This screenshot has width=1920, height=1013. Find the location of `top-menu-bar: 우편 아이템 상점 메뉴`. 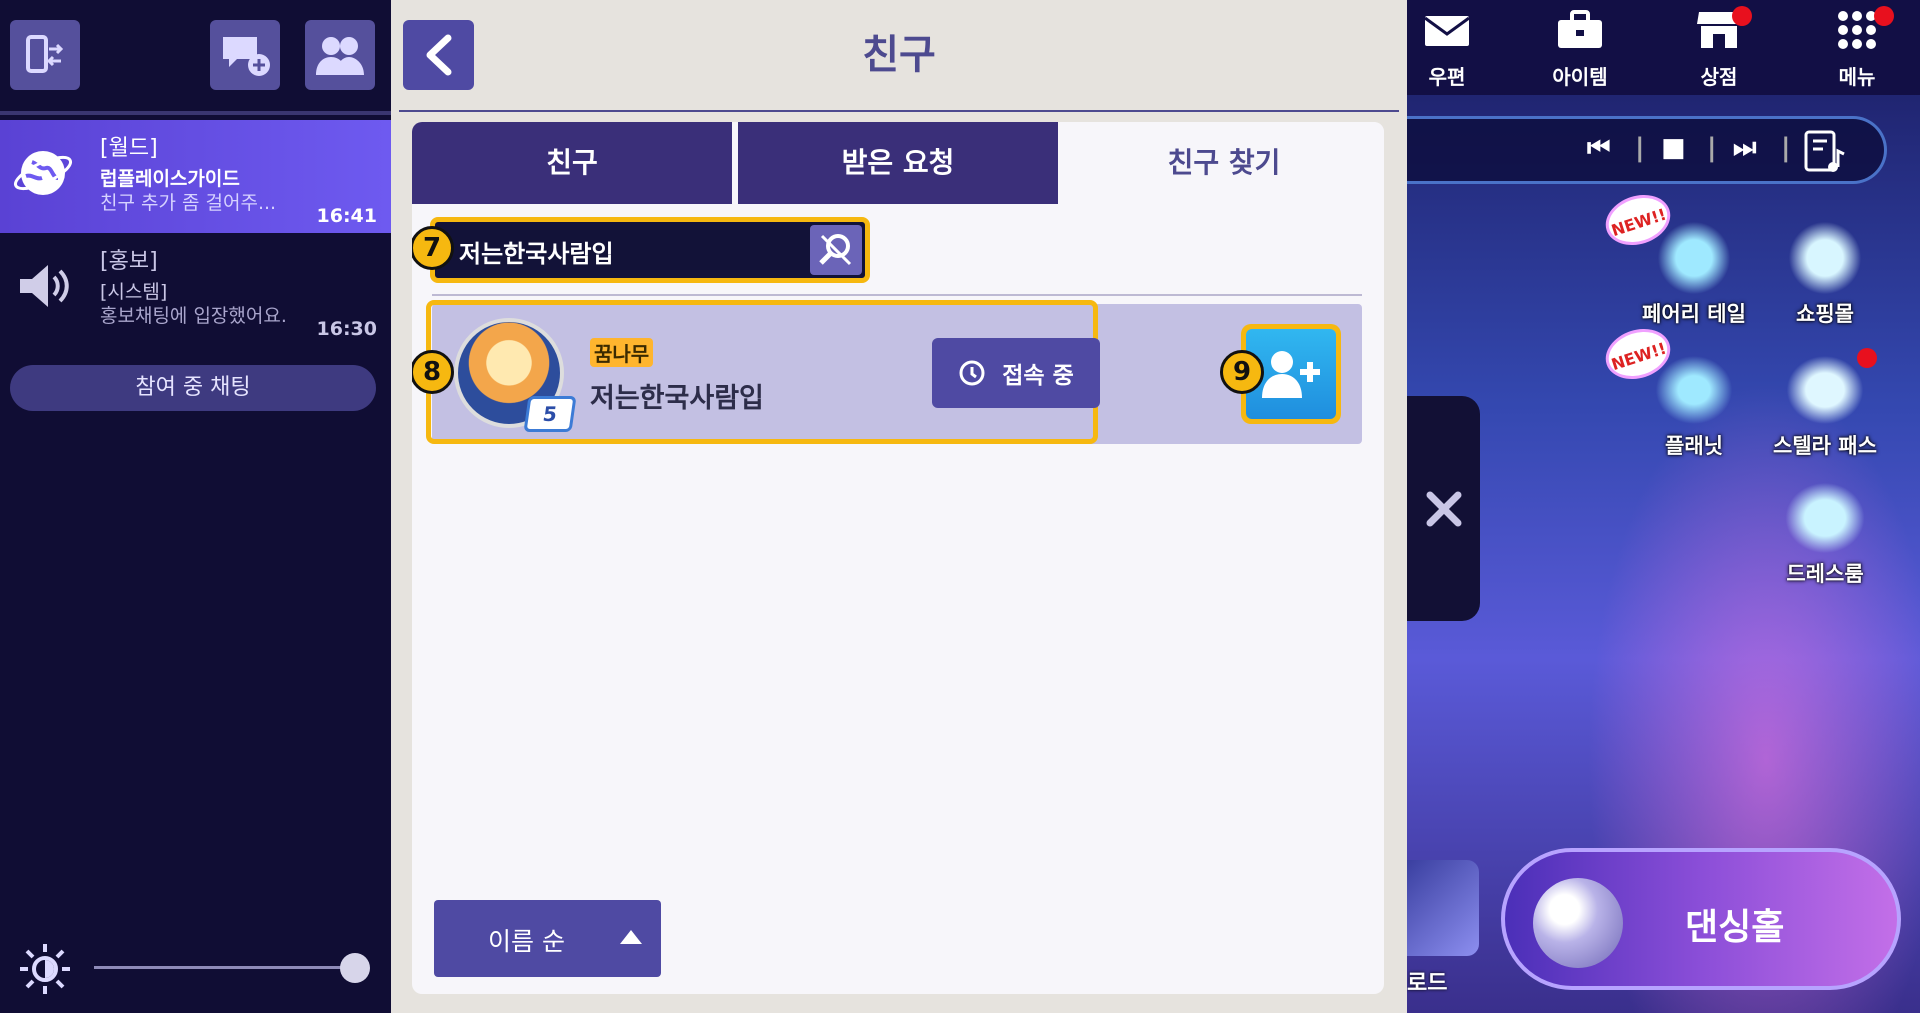

top-menu-bar: 우편 아이템 상점 메뉴 is located at coordinates (1663, 47).